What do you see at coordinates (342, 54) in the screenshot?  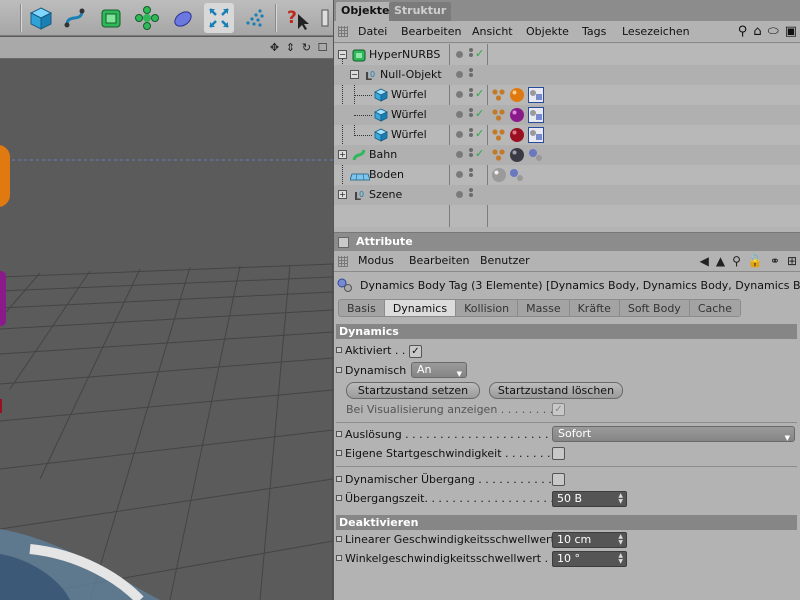 I see `collapse-icon: −` at bounding box center [342, 54].